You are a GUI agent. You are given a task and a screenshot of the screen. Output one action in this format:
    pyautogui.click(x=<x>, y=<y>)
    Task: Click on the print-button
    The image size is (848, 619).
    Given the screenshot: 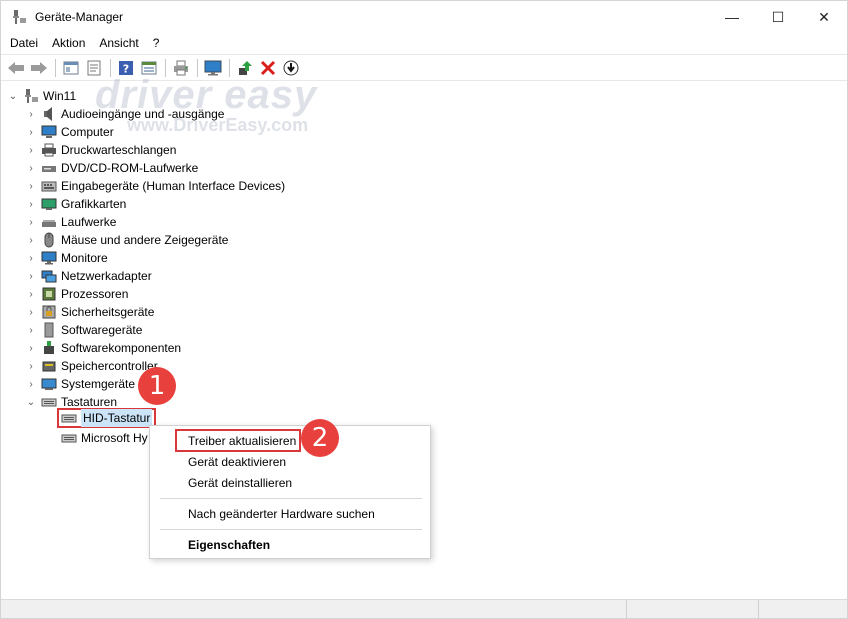 What is the action you would take?
    pyautogui.click(x=181, y=68)
    